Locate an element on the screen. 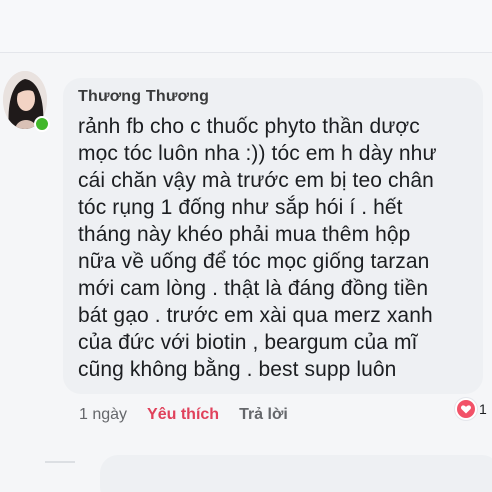 This screenshot has height=492, width=492. previous-comment-area is located at coordinates (246, 26).